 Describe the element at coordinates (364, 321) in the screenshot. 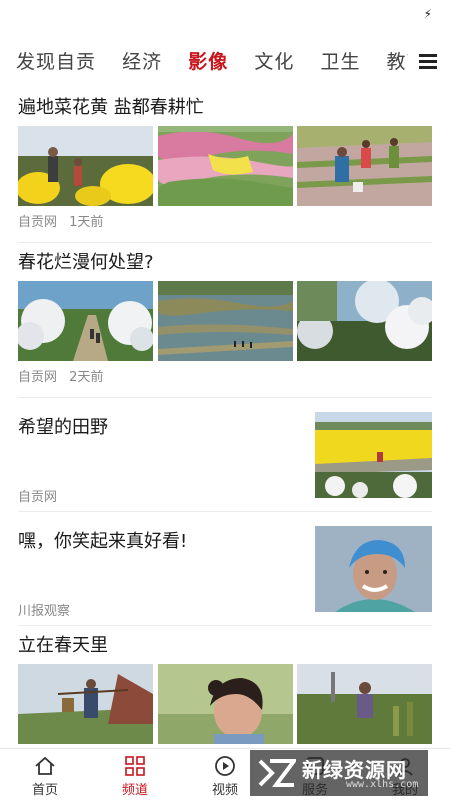

I see `photo-white-blossoms` at that location.